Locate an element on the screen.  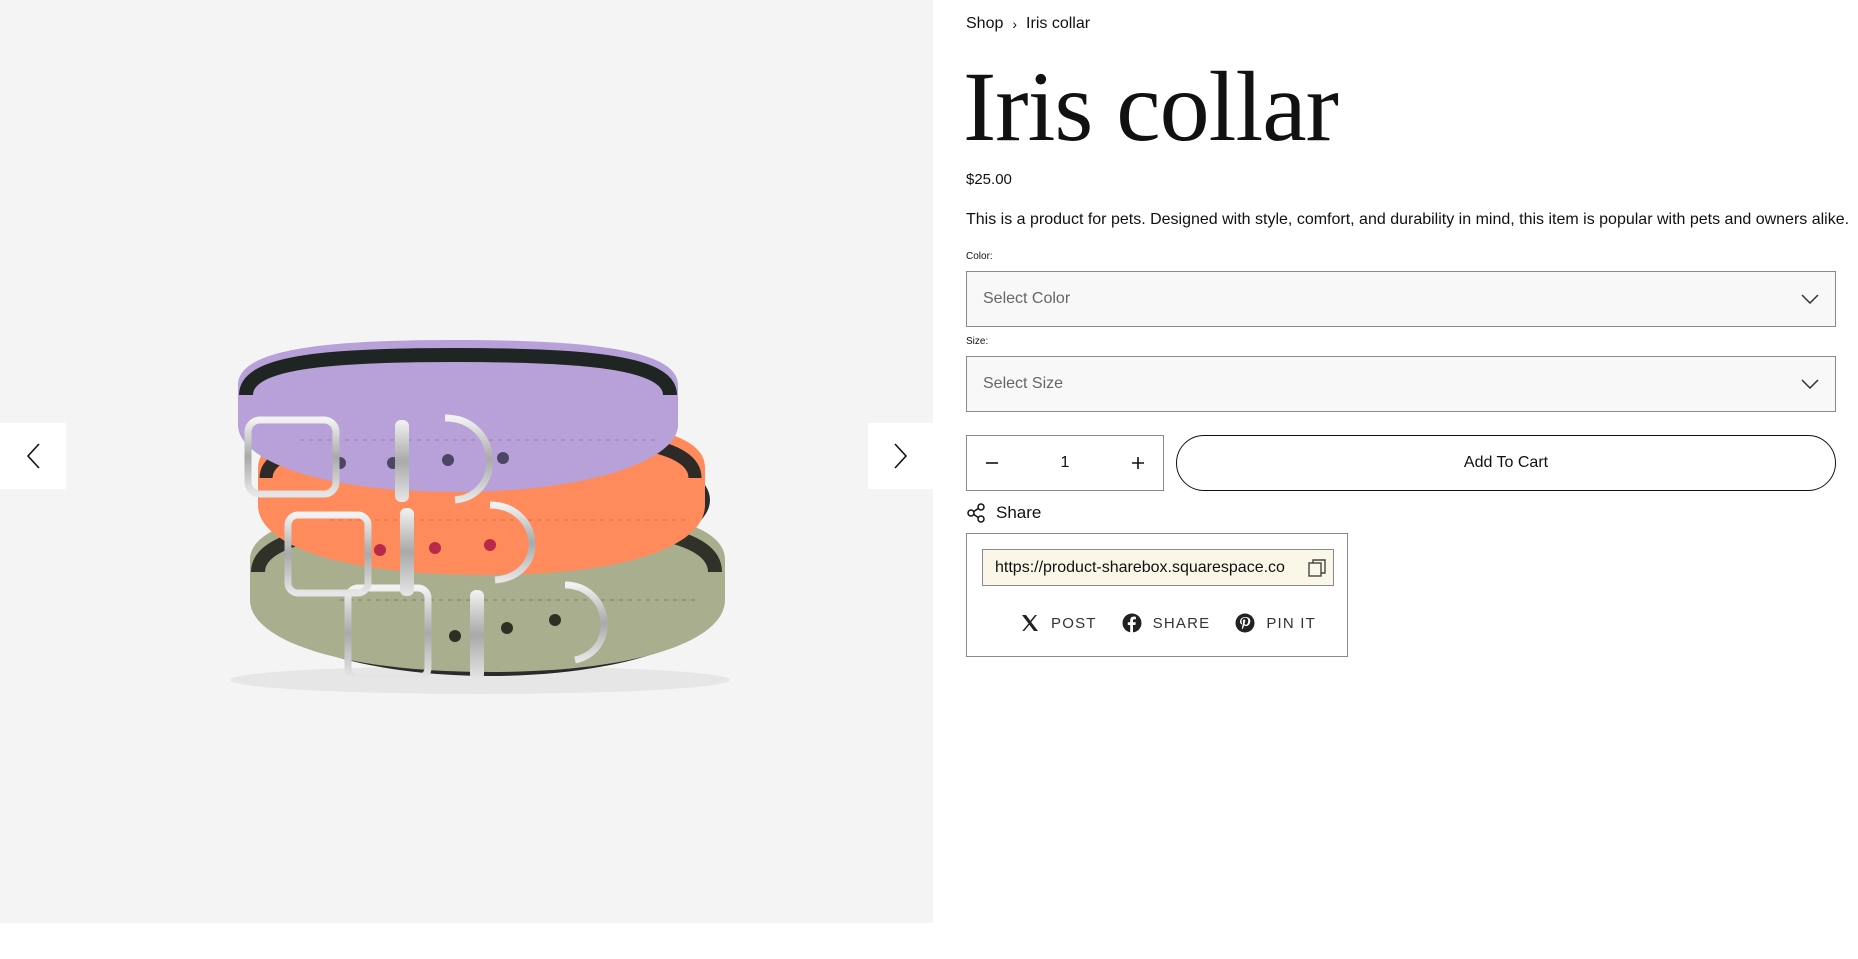
size-select: Select Size is located at coordinates (1401, 384).